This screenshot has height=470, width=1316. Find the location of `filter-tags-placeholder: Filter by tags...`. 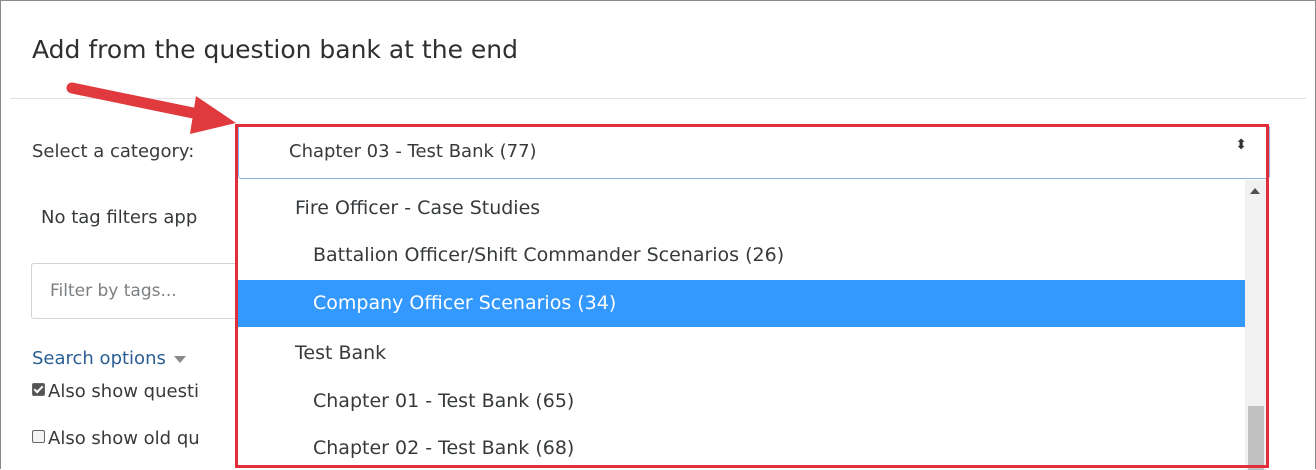

filter-tags-placeholder: Filter by tags... is located at coordinates (113, 291).